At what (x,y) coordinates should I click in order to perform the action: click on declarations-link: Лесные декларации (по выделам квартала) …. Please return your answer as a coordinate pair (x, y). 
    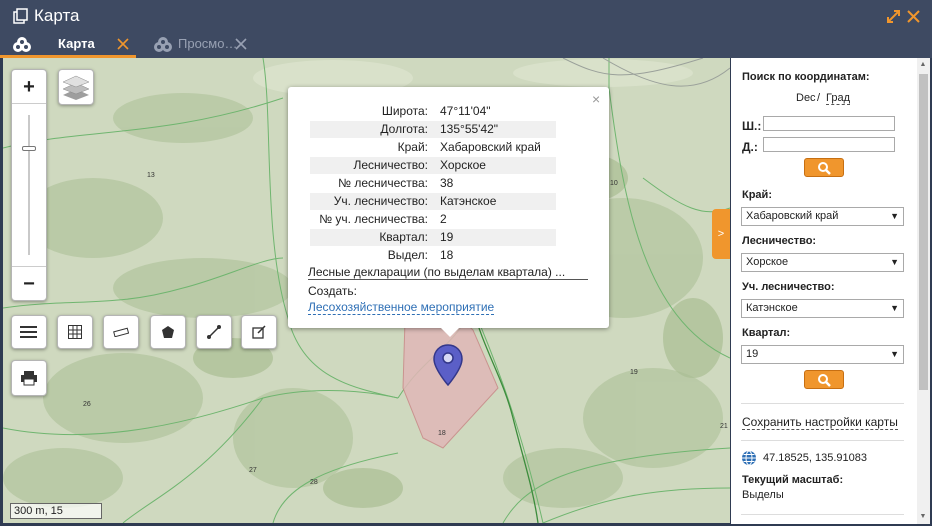
    Looking at the image, I should click on (448, 272).